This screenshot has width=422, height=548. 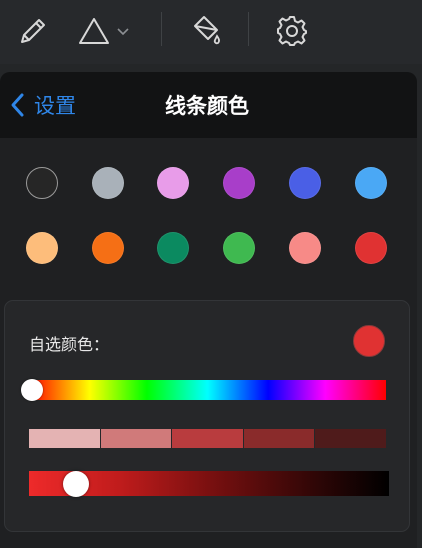 I want to click on pencil-tool-button, so click(x=33, y=31).